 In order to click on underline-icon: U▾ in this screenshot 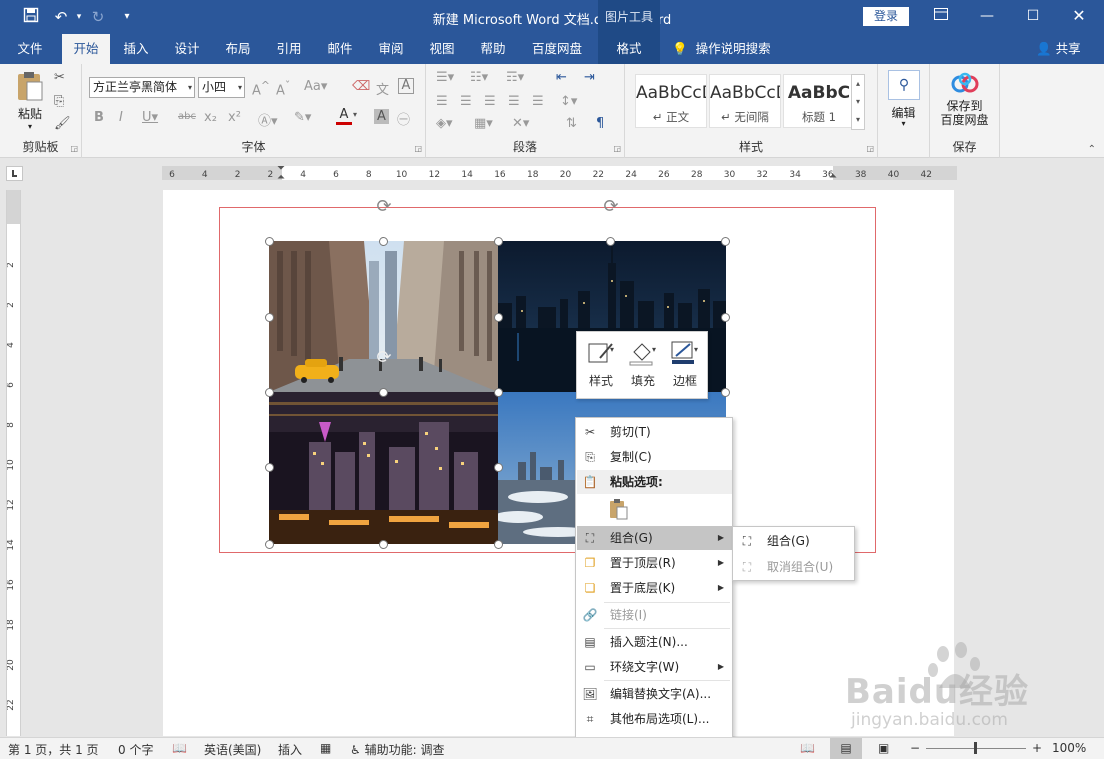, I will do `click(150, 117)`.